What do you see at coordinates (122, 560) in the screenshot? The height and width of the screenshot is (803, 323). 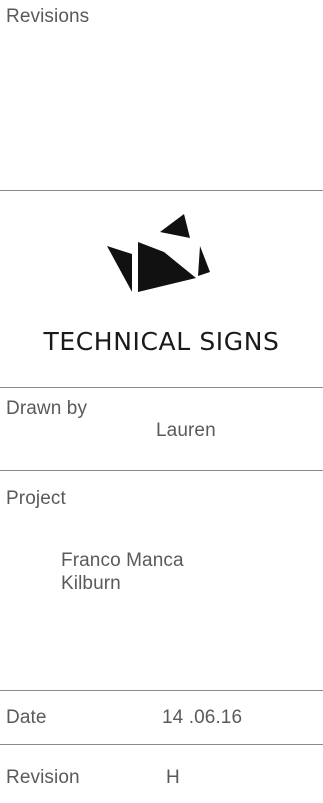 I see `project-line-1: Franco Manca` at bounding box center [122, 560].